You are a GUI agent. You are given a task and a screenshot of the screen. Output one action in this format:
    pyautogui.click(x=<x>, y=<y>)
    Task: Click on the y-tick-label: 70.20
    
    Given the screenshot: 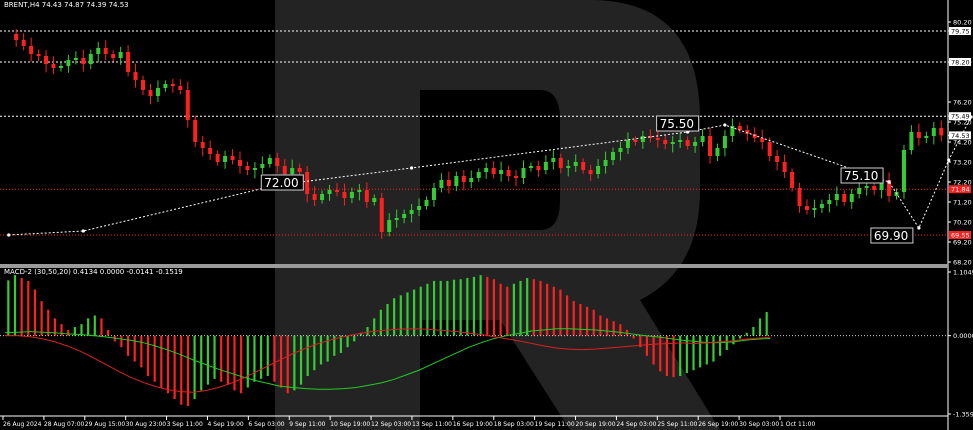 What is the action you would take?
    pyautogui.click(x=962, y=223)
    